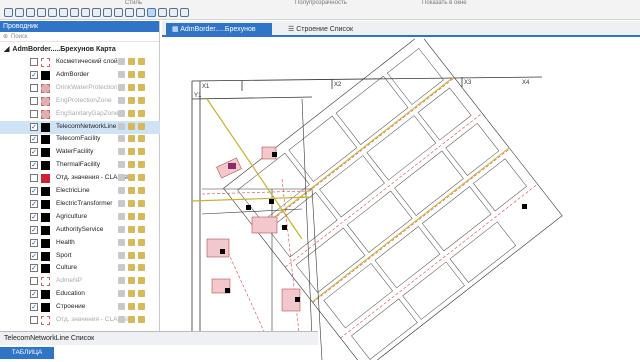 The width and height of the screenshot is (640, 362). I want to click on tab-list: ☰ Строение Список, so click(327, 29).